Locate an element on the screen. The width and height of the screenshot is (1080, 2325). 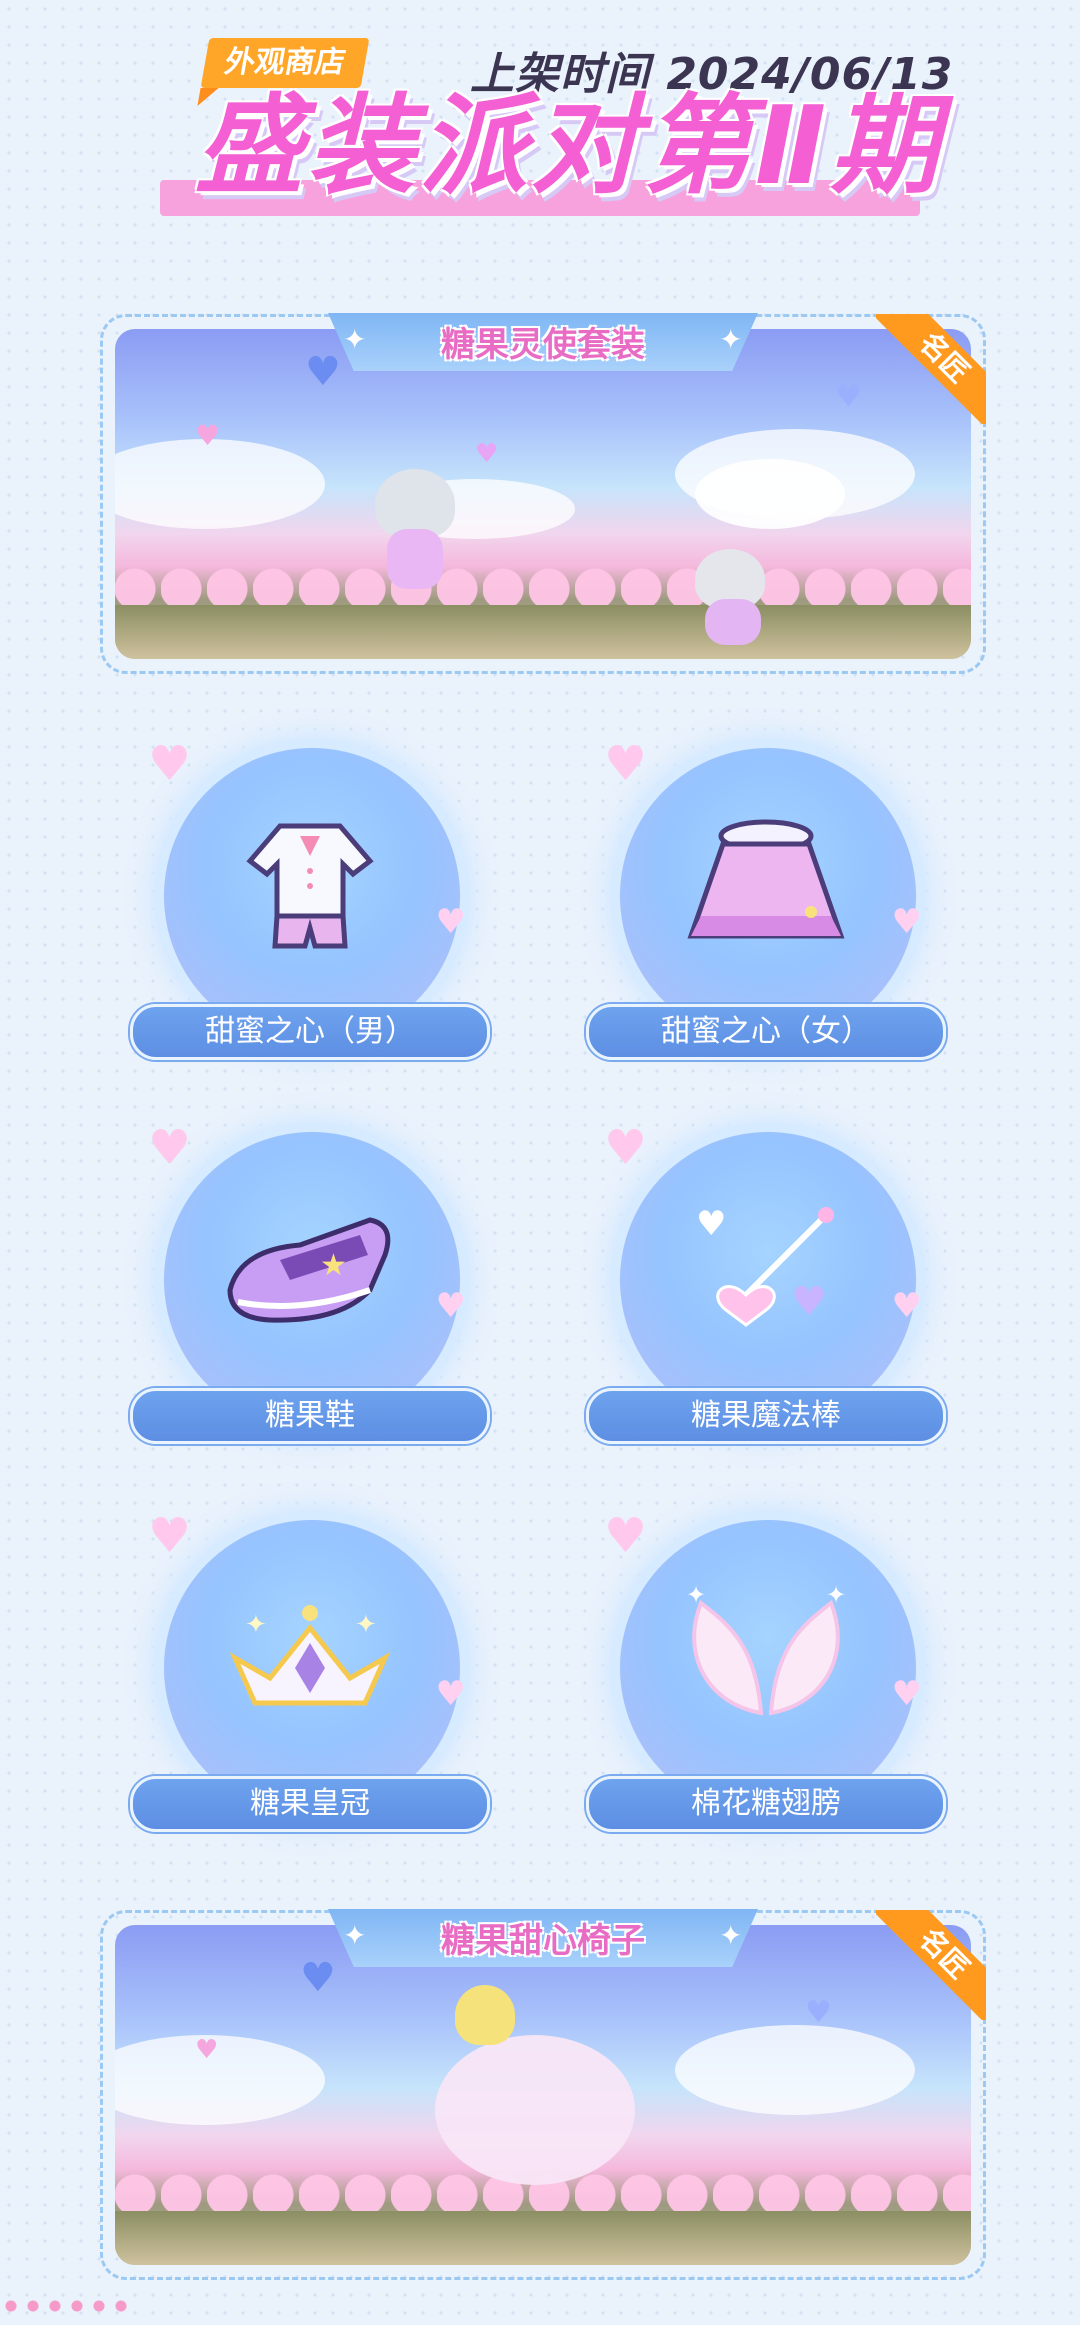
boy-outfit-icon is located at coordinates (310, 886).